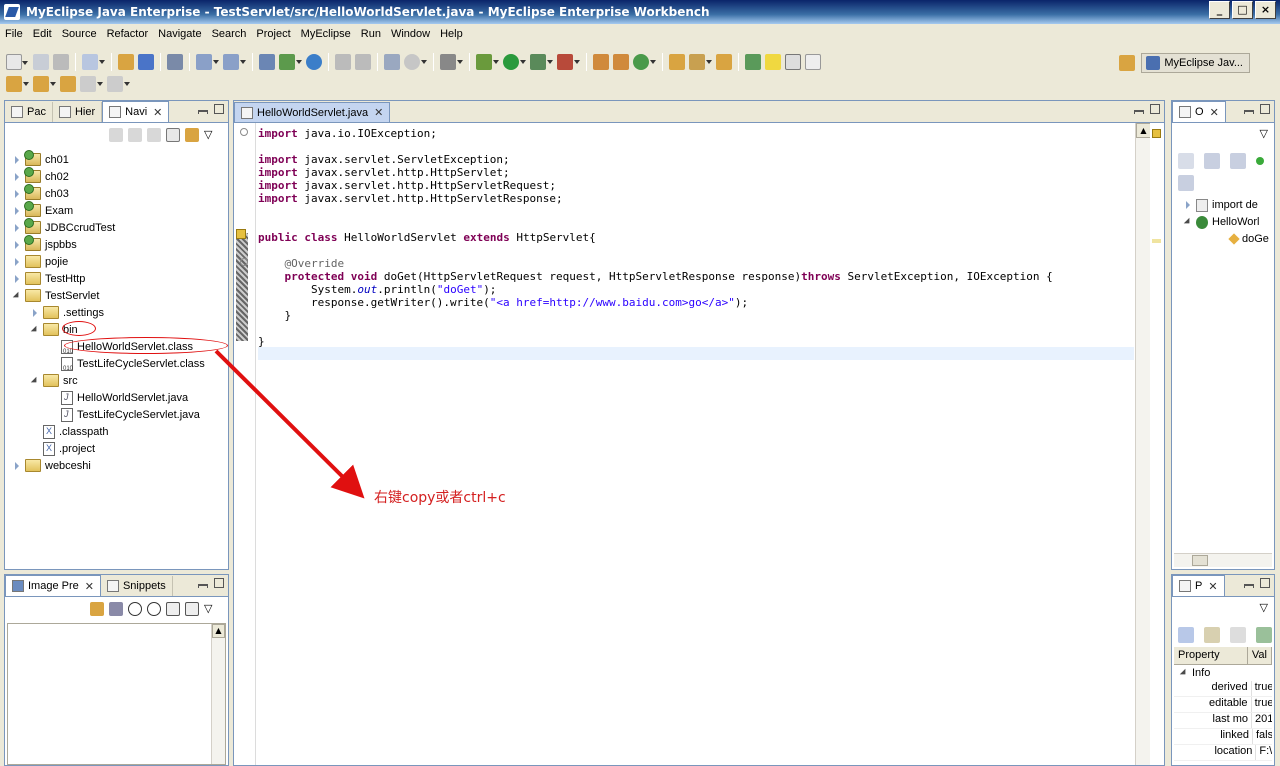  I want to click on property-group: Info, so click(1223, 673).